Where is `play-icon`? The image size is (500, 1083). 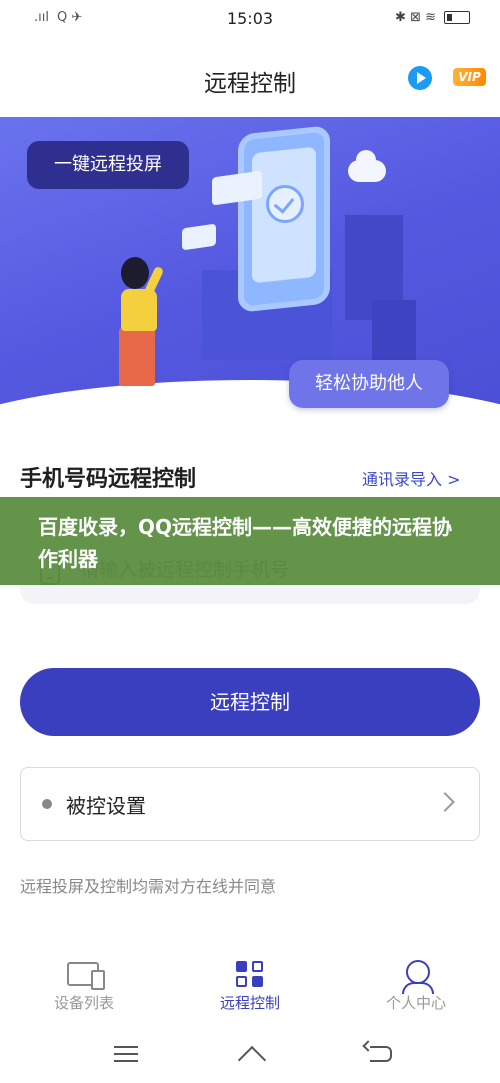
play-icon is located at coordinates (420, 78).